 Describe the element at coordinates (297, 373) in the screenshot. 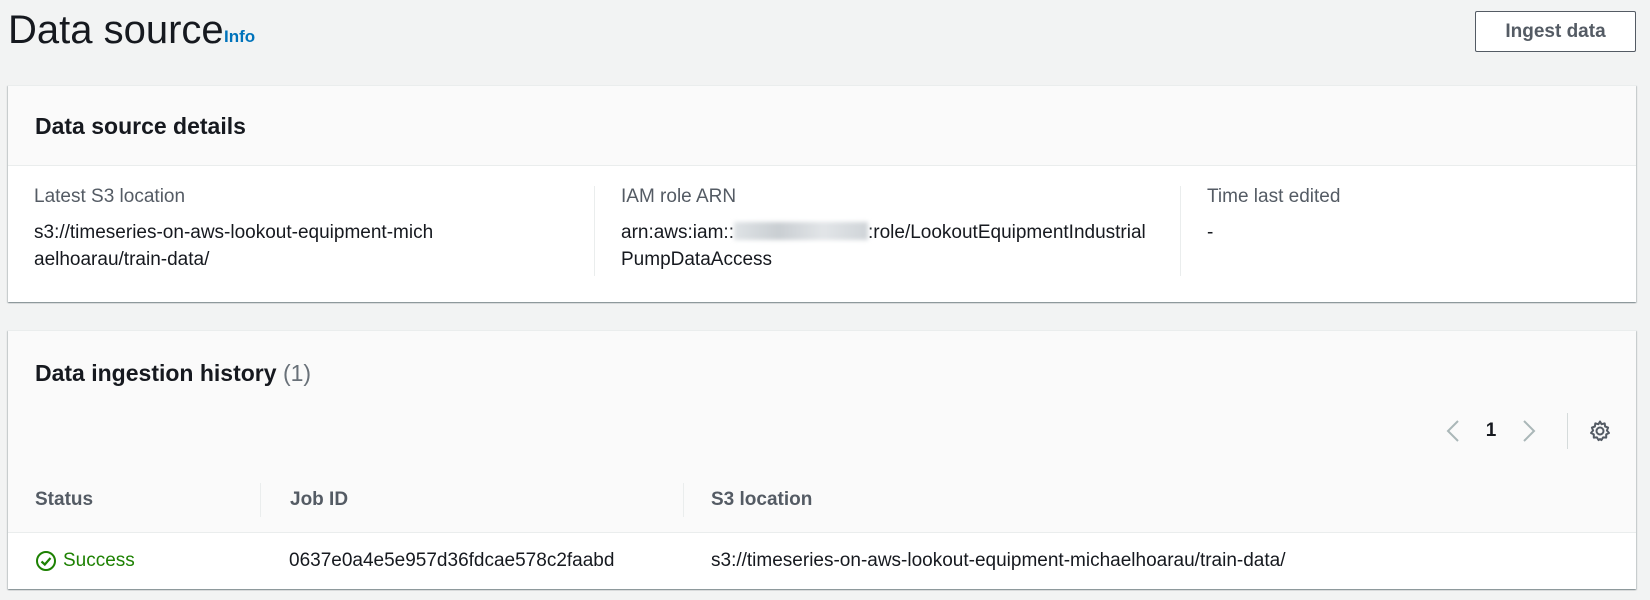

I see `history-count: (1)` at that location.